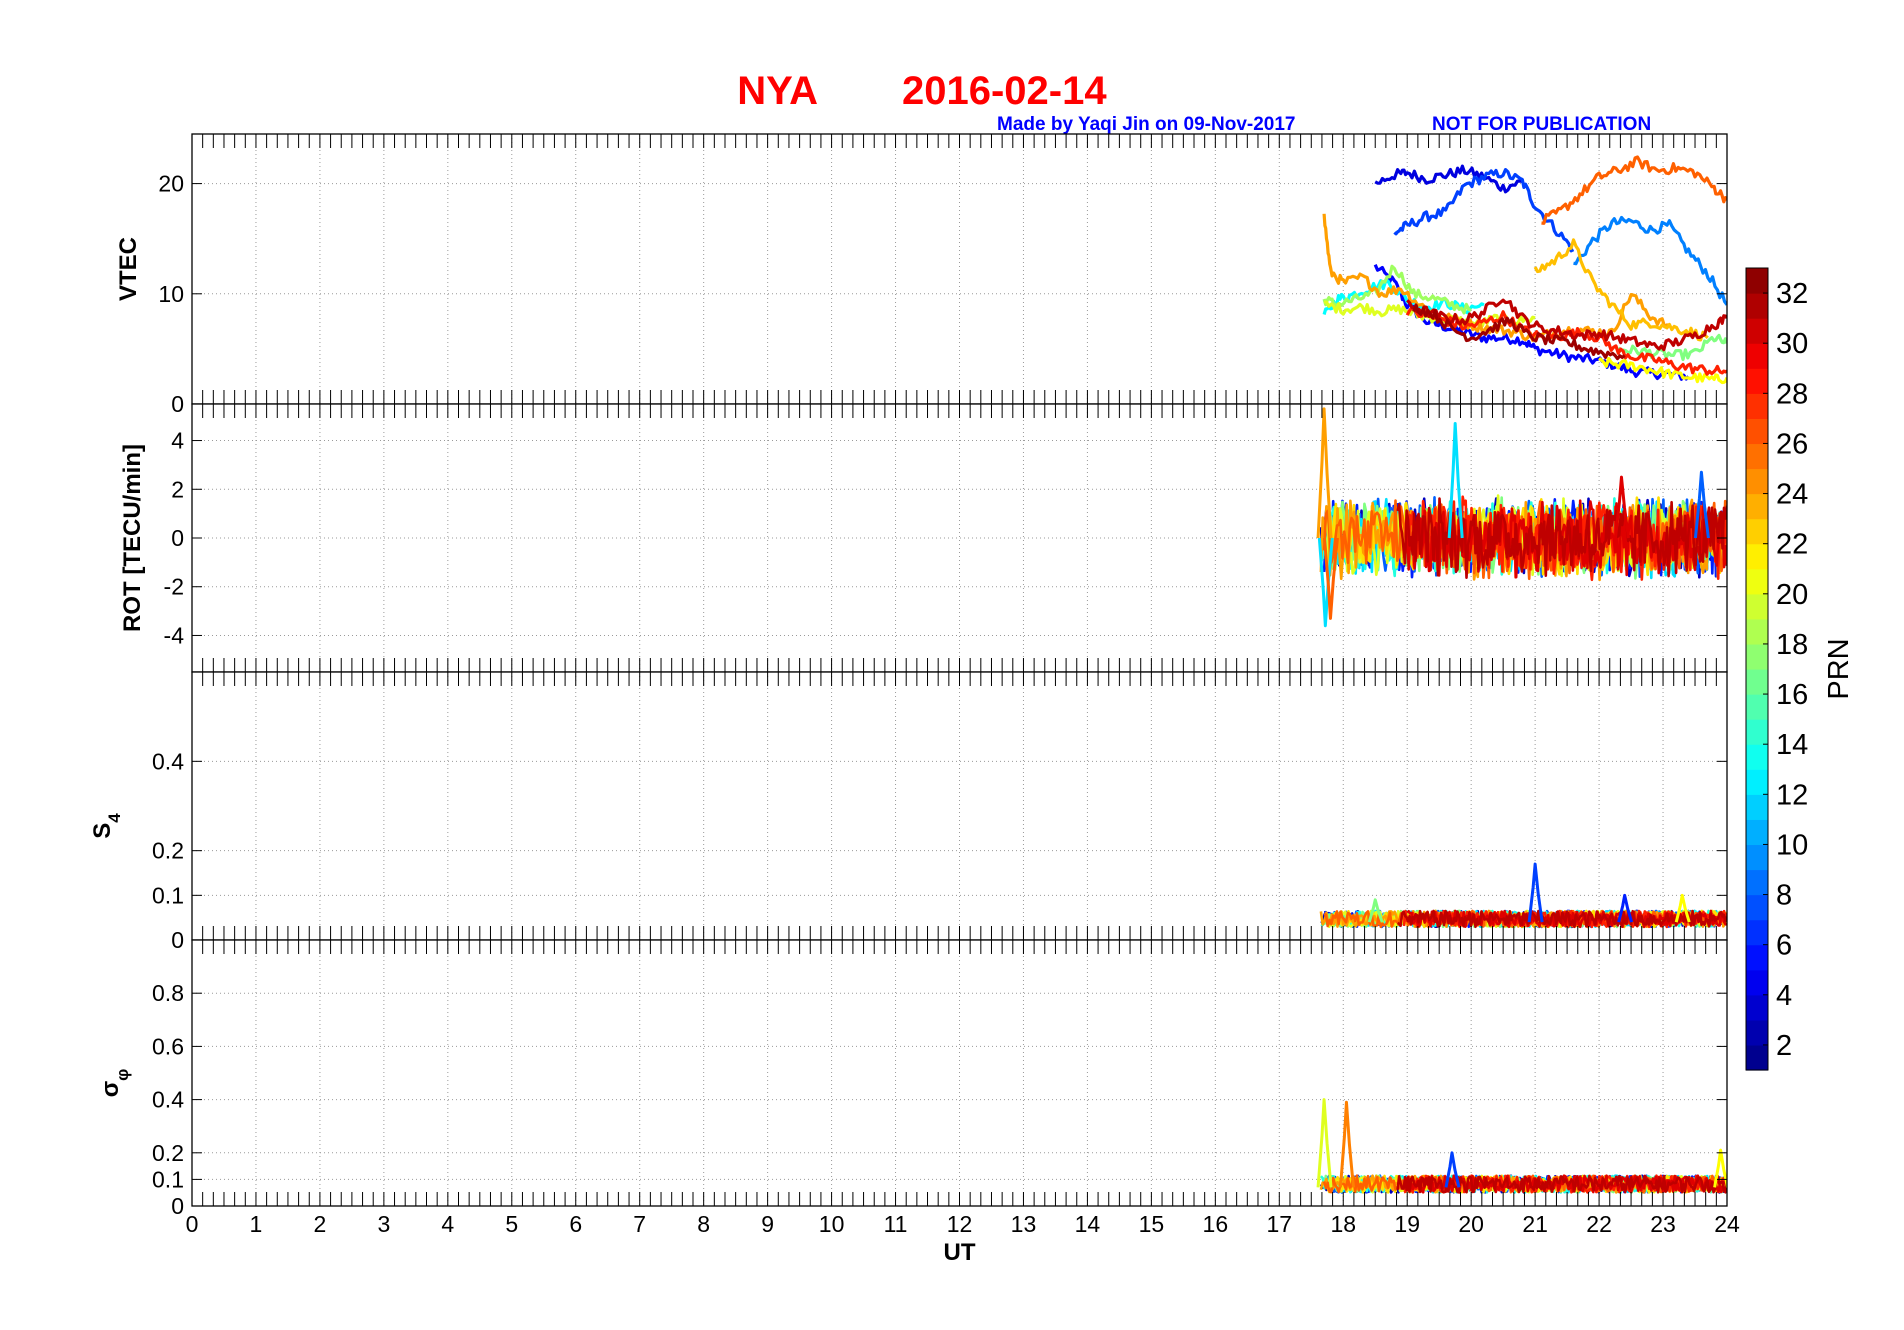 This screenshot has width=1904, height=1330. I want to click on colorbar-tick-label: 2, so click(1784, 1046).